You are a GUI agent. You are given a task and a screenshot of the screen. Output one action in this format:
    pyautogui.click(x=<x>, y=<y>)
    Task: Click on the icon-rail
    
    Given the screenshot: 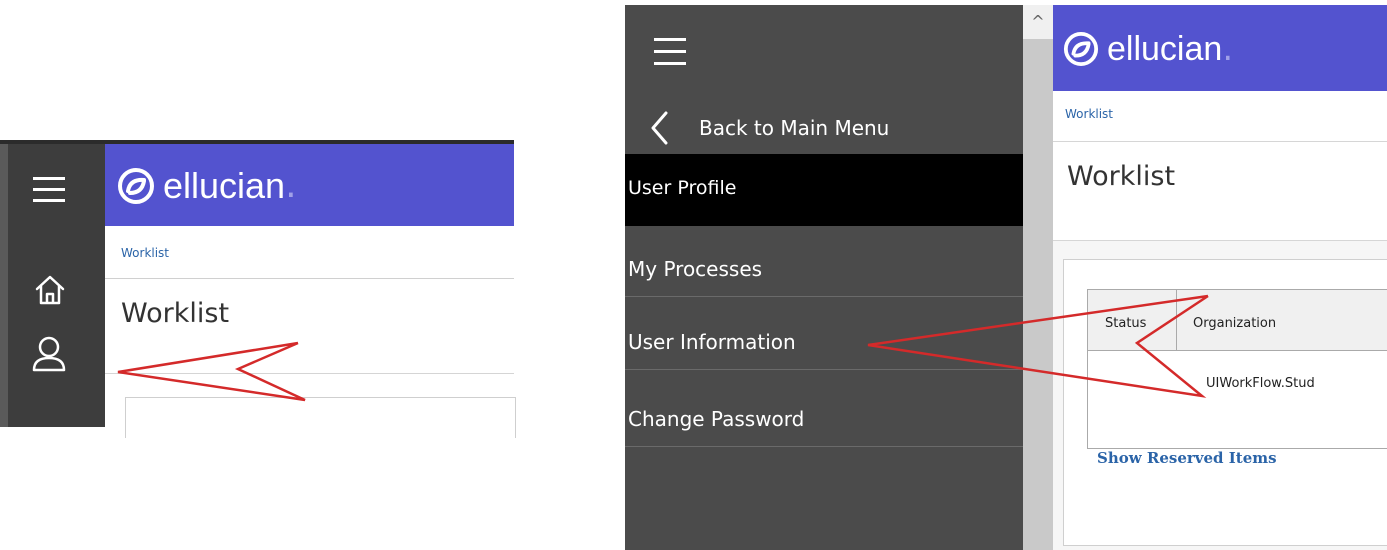 What is the action you would take?
    pyautogui.click(x=52, y=285)
    